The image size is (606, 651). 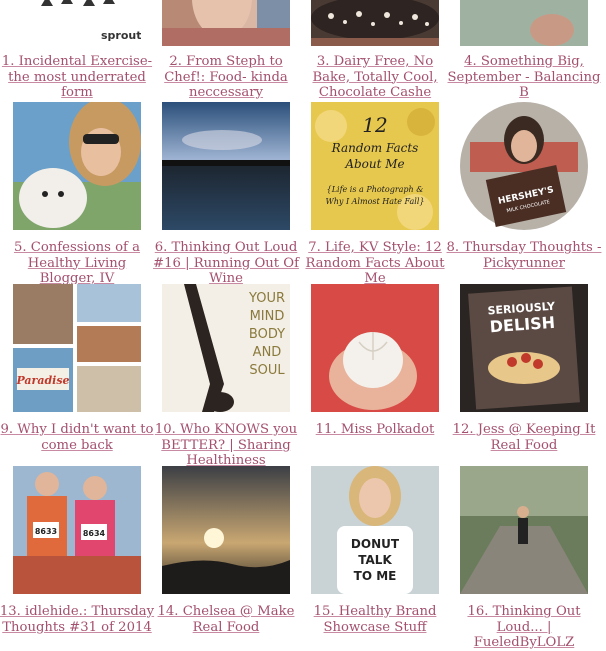 I want to click on sunset-clouds-thumbnail, so click(x=226, y=530).